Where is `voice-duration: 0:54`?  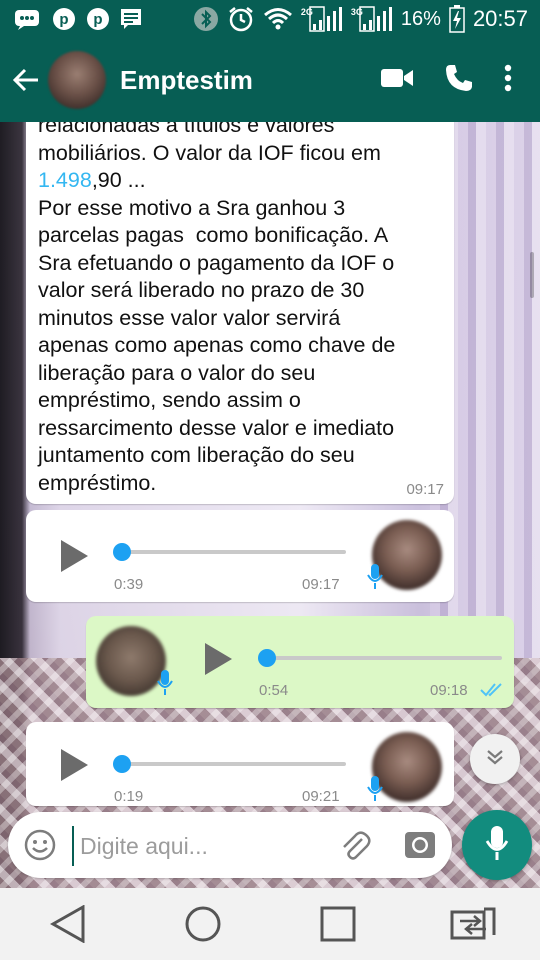 voice-duration: 0:54 is located at coordinates (274, 690).